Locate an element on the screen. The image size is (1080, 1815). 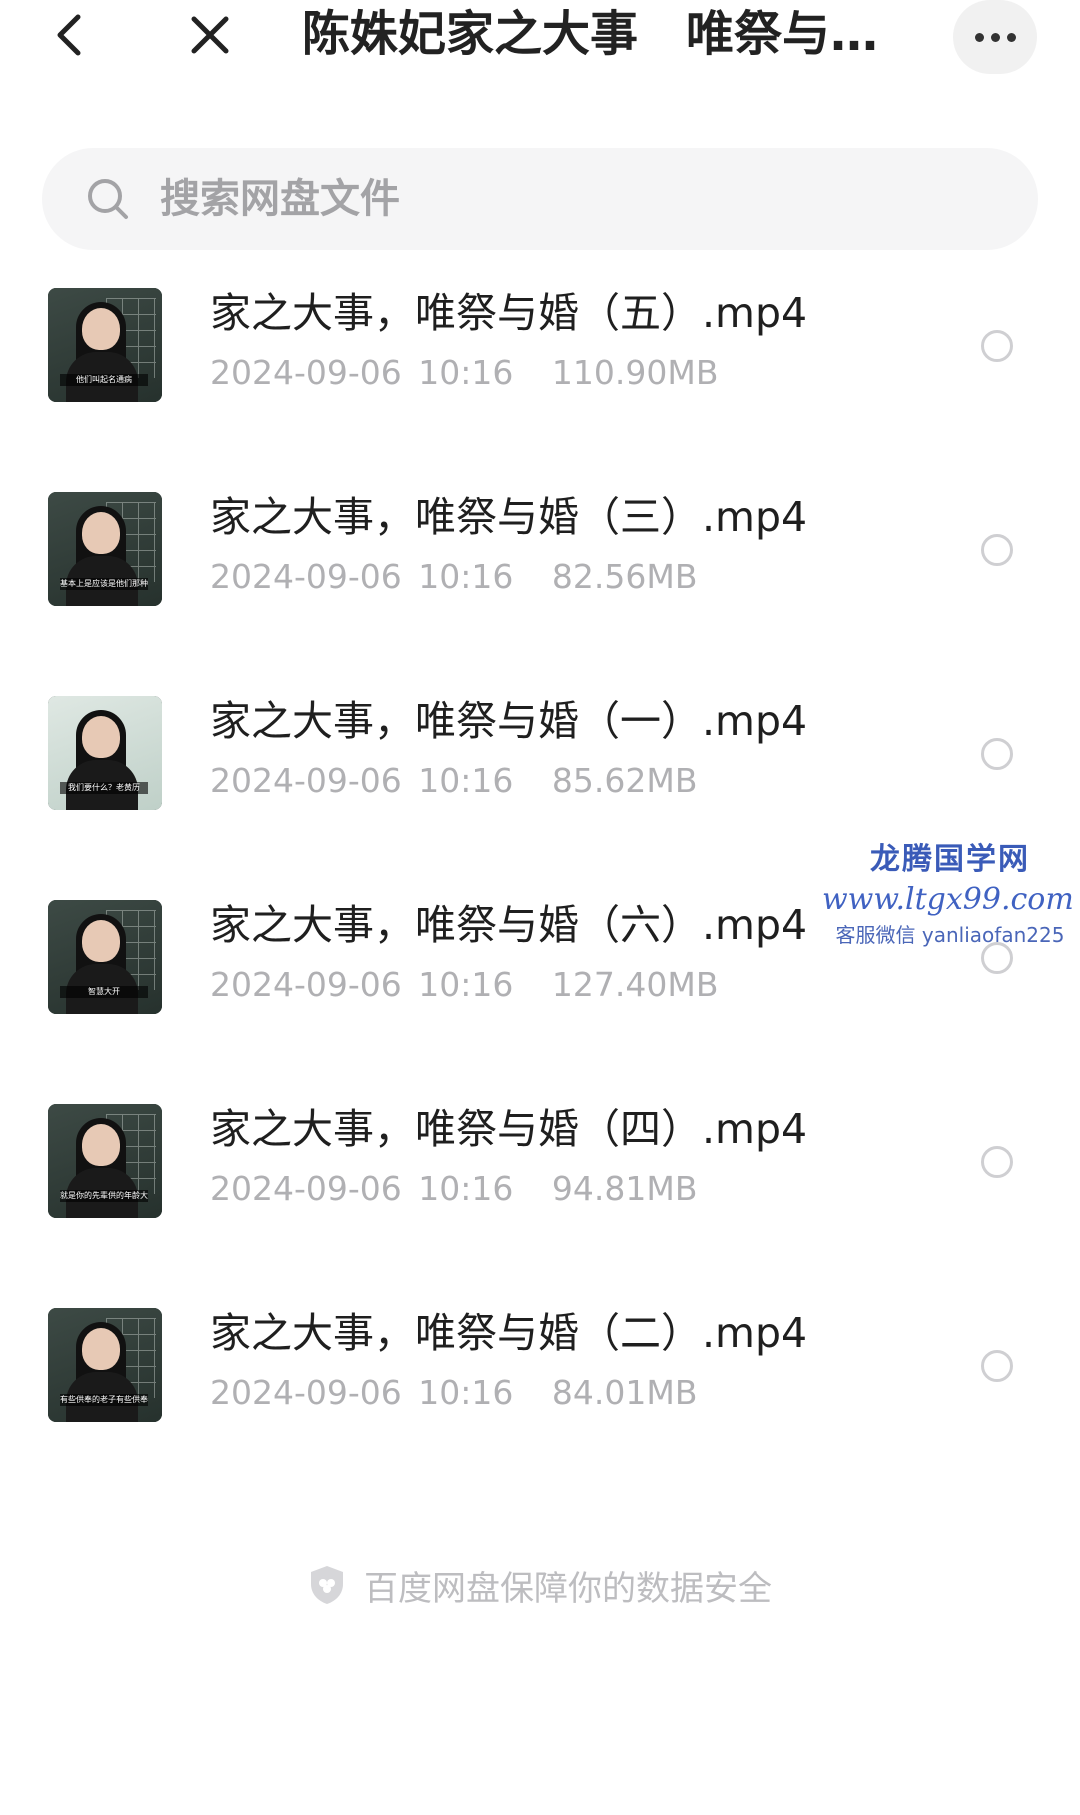
video-thumbnail: 他们叫起名通病 is located at coordinates (105, 345).